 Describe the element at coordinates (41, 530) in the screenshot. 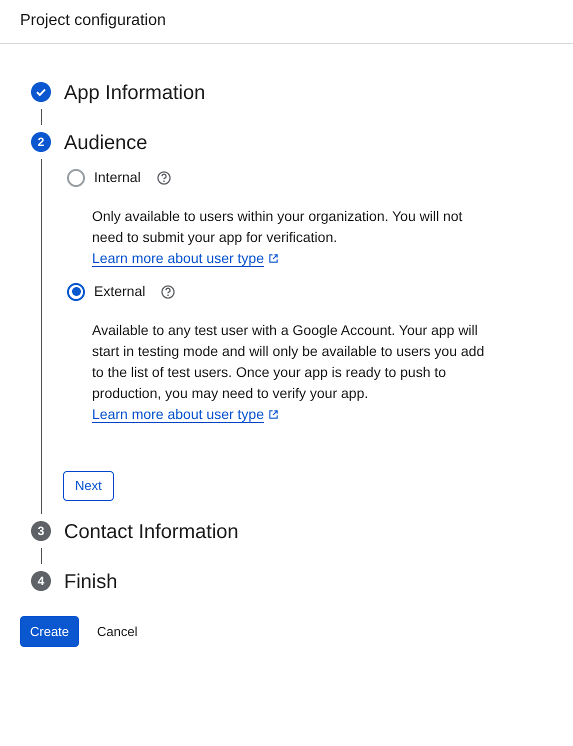

I see `step-number: 3` at that location.